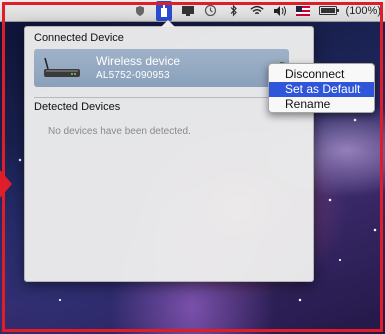 The width and height of the screenshot is (385, 334). What do you see at coordinates (188, 11) in the screenshot?
I see `display-icon` at bounding box center [188, 11].